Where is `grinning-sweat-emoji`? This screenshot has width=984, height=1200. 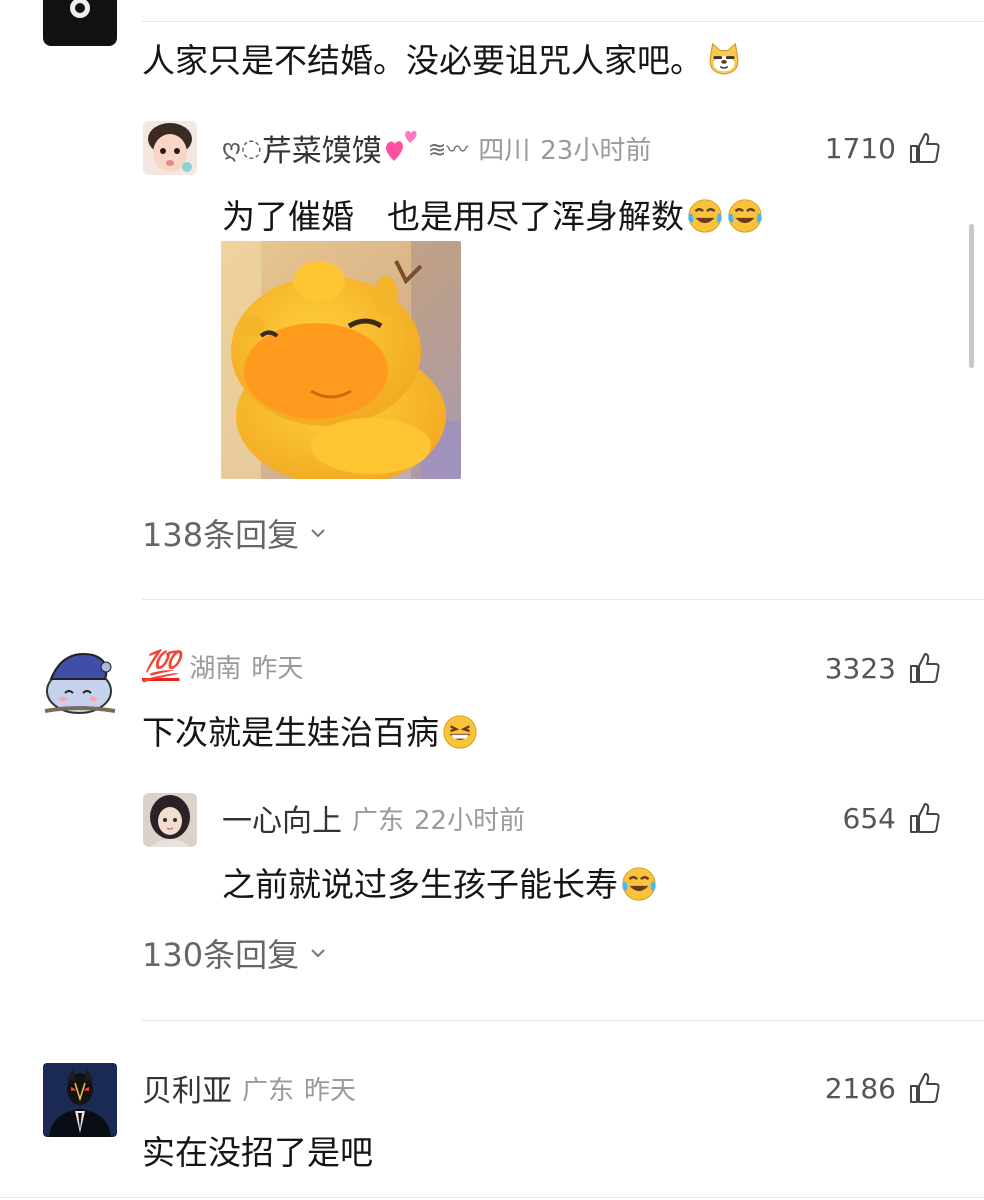
grinning-sweat-emoji is located at coordinates (460, 732).